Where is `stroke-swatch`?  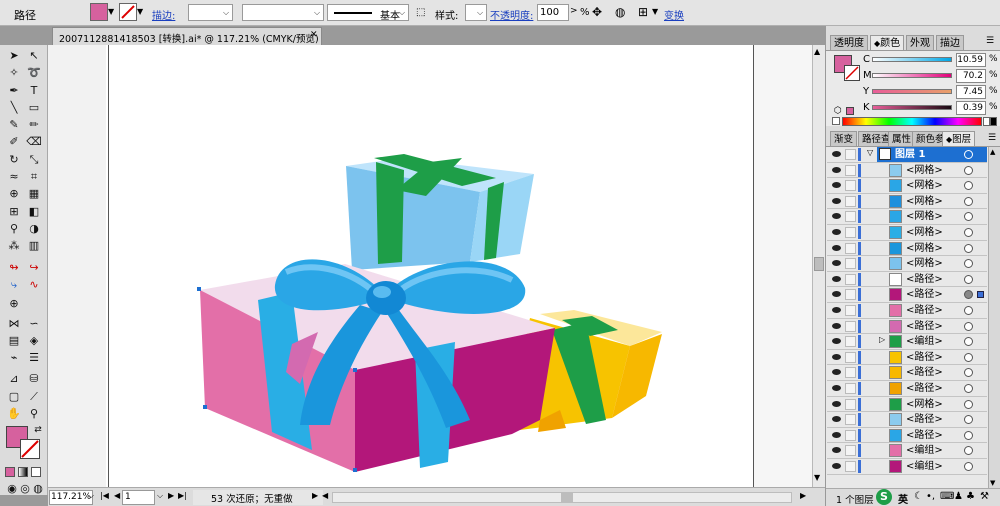 stroke-swatch is located at coordinates (128, 12).